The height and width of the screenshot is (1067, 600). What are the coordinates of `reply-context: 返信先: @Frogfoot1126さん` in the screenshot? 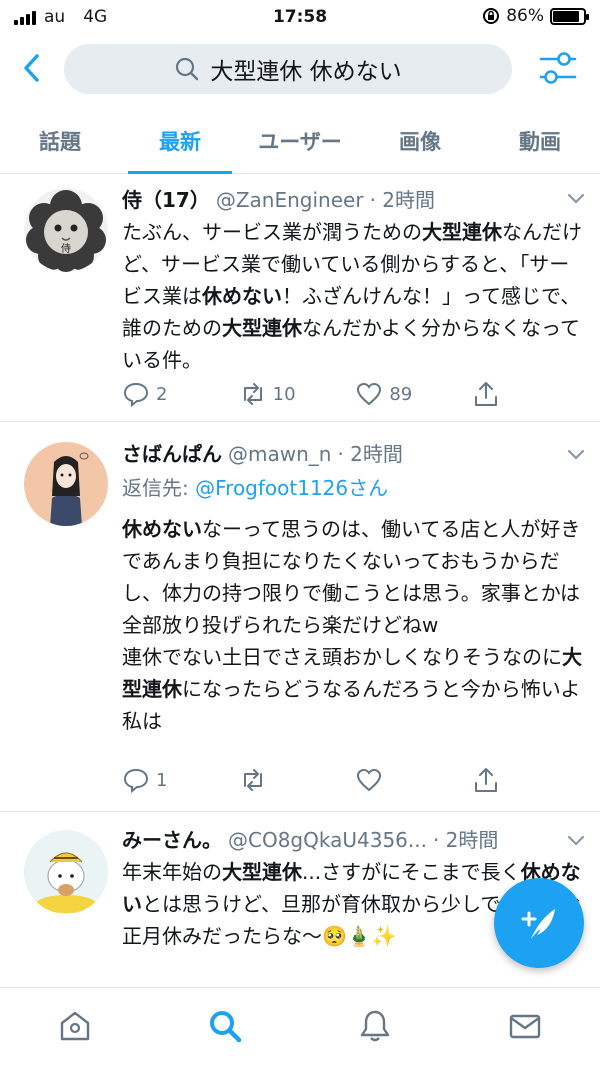 It's located at (353, 486).